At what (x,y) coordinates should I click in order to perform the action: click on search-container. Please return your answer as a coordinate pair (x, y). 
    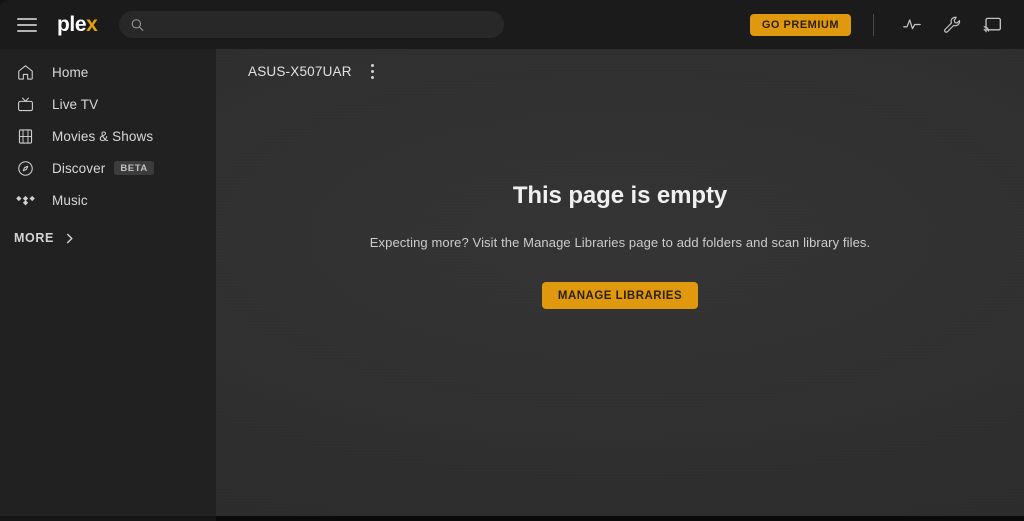
    Looking at the image, I should click on (312, 24).